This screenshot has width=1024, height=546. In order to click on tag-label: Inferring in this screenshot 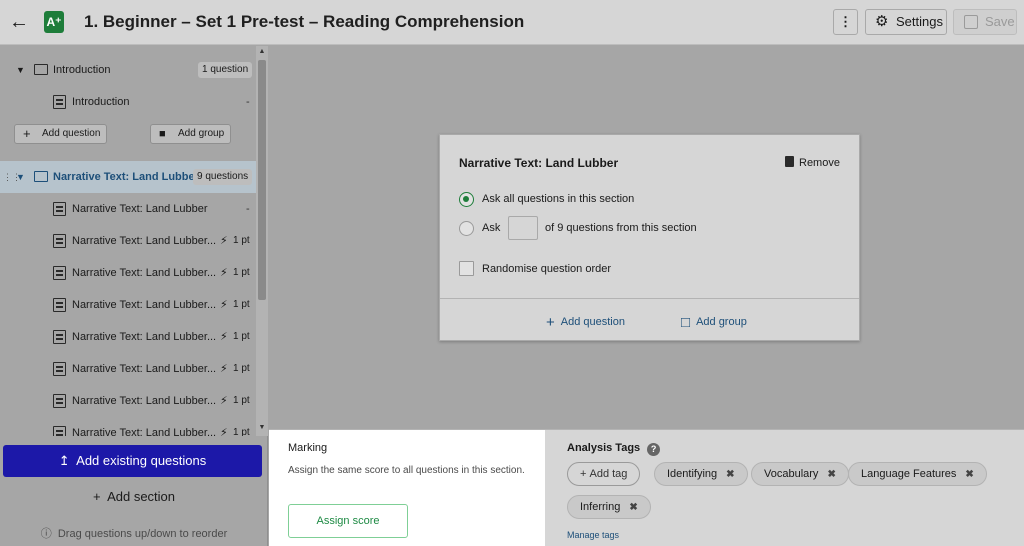, I will do `click(600, 507)`.